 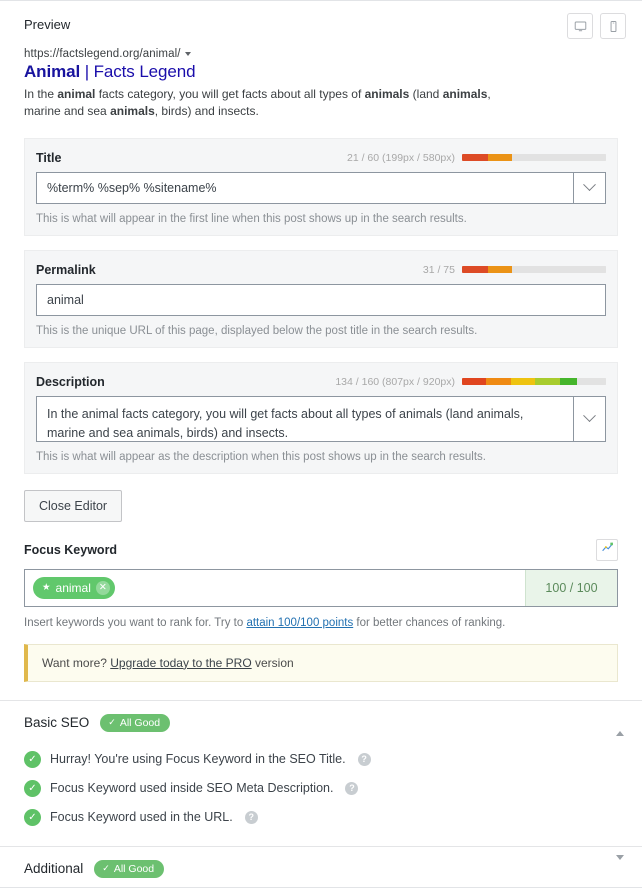 I want to click on title-input, so click(x=305, y=187).